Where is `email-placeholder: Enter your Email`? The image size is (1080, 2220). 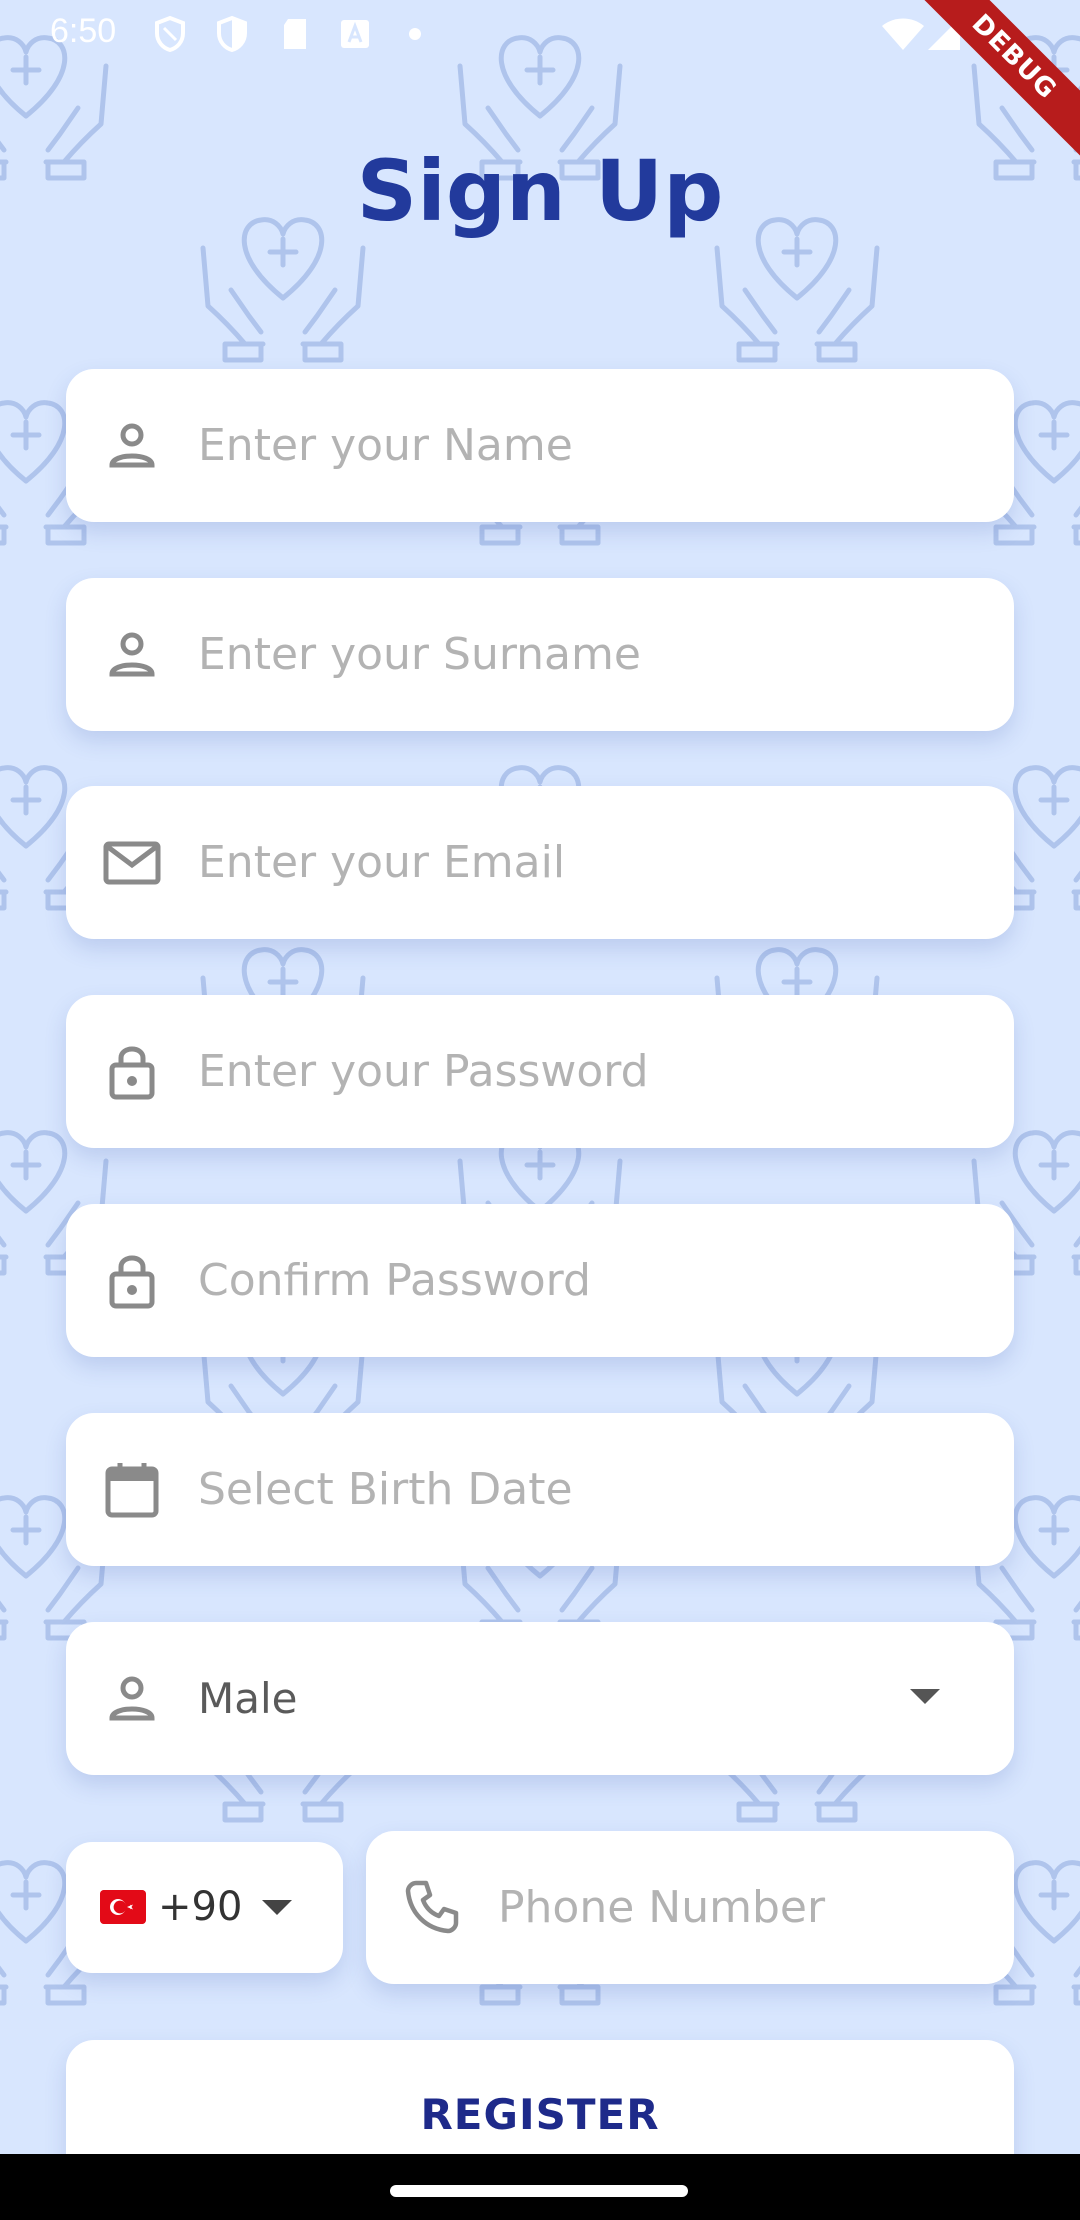
email-placeholder: Enter your Email is located at coordinates (382, 862).